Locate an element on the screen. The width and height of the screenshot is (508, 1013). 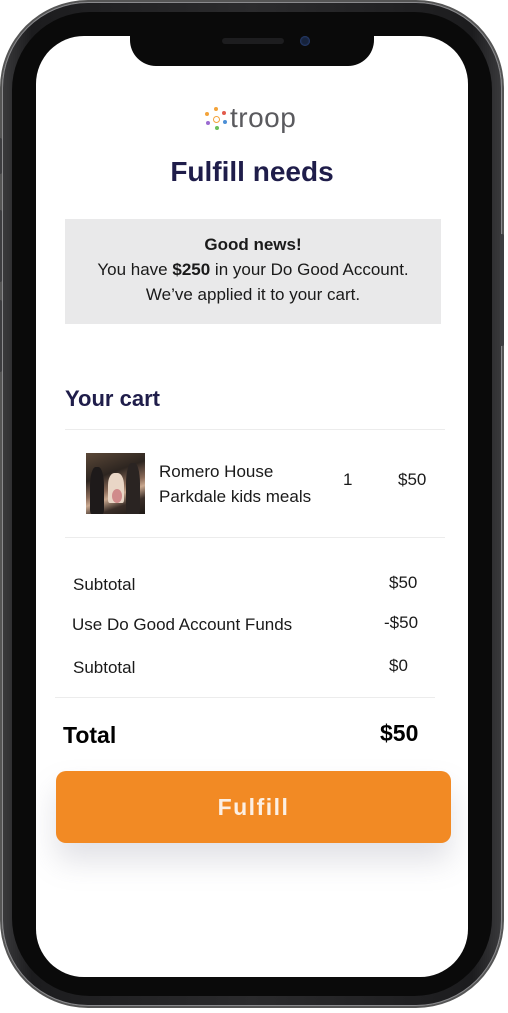
cart-item-name: Romero House Parkdale kids meals is located at coordinates (235, 484).